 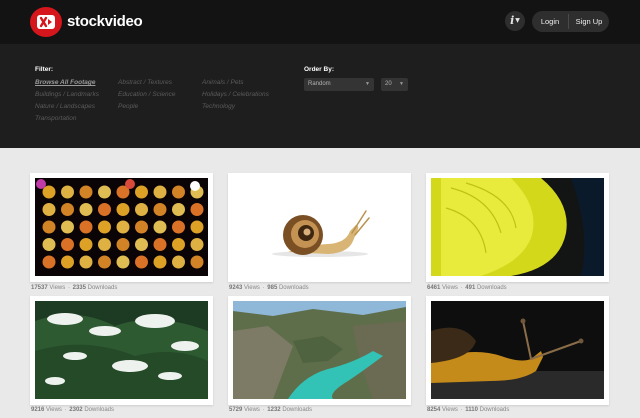 I want to click on login-button: Login, so click(x=550, y=21).